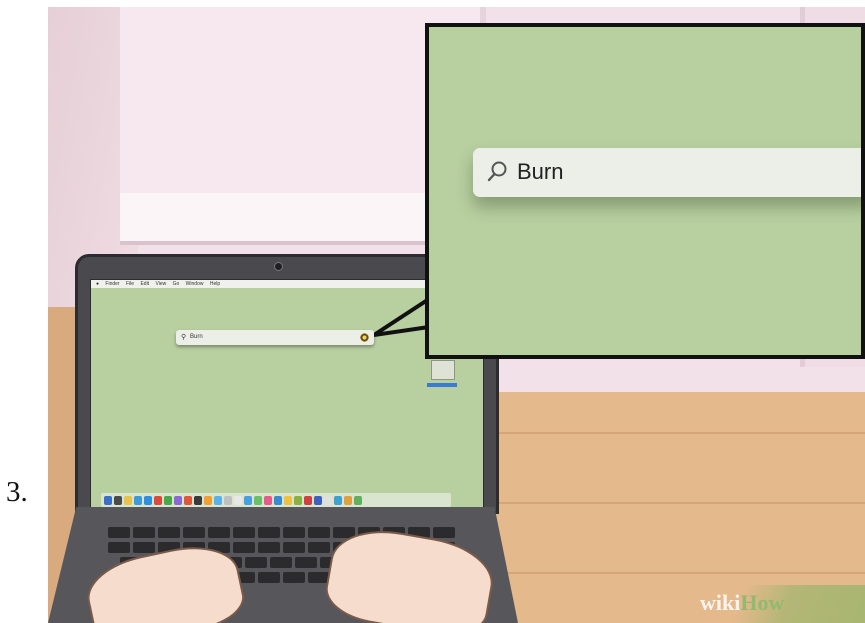 The height and width of the screenshot is (623, 865). Describe the element at coordinates (667, 172) in the screenshot. I see `zoomed-spotlight-search-bar: Burn` at that location.